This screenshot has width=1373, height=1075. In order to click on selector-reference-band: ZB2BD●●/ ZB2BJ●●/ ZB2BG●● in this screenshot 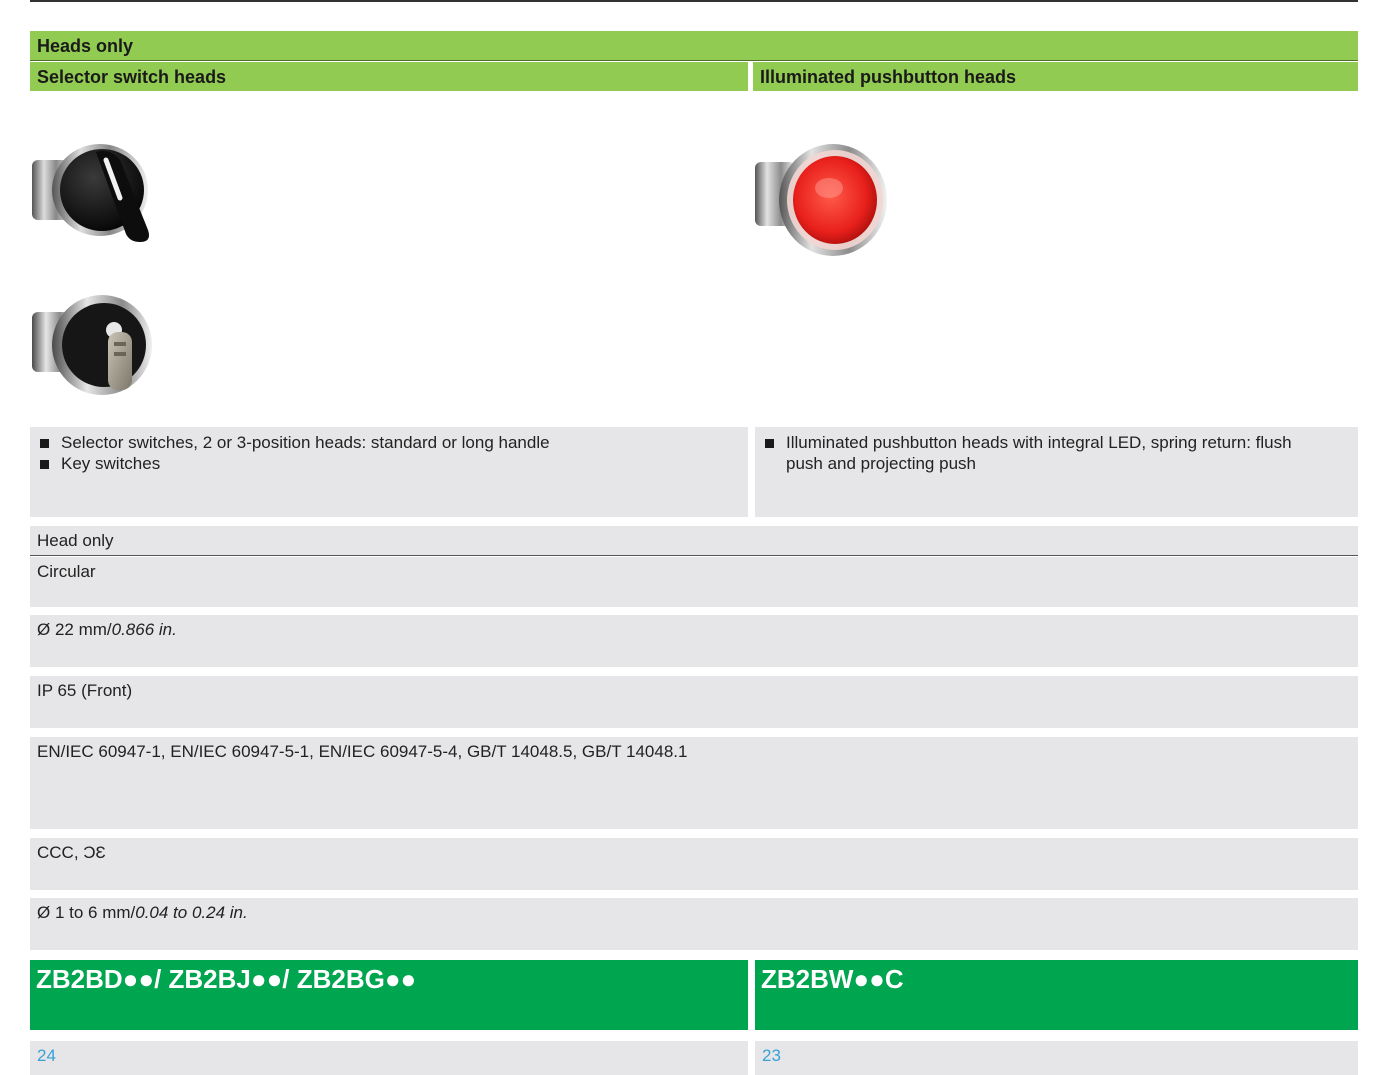, I will do `click(389, 995)`.